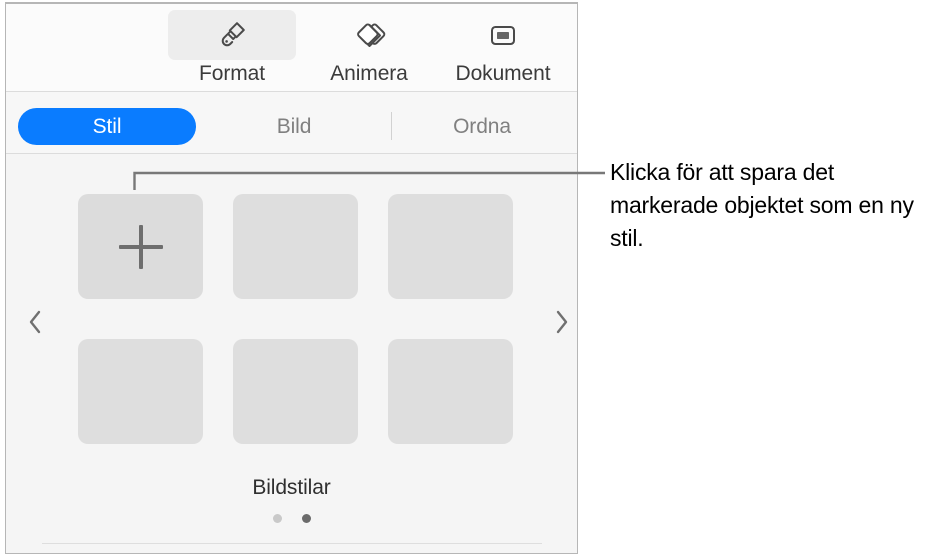 The width and height of the screenshot is (928, 556). What do you see at coordinates (369, 73) in the screenshot?
I see `toolbar-button-animera-label: Animera` at bounding box center [369, 73].